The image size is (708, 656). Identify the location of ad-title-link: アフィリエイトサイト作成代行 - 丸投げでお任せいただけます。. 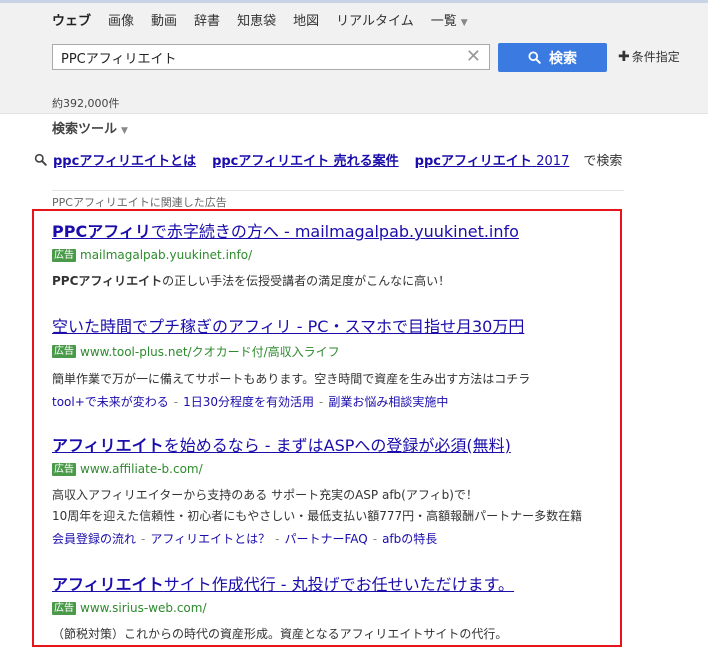
(332, 585).